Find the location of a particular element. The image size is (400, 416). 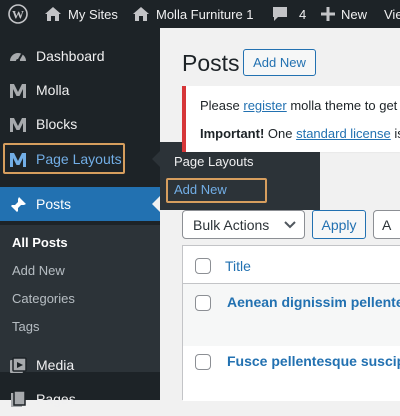

sidebar-item-dashboard: Dashboard is located at coordinates (80, 56).